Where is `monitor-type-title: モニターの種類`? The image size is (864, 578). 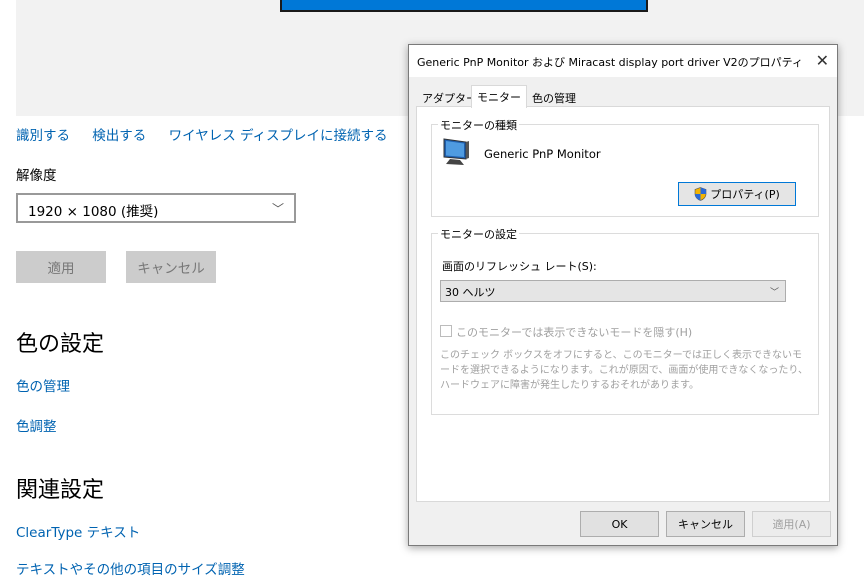
monitor-type-title: モニターの種類 is located at coordinates (478, 125).